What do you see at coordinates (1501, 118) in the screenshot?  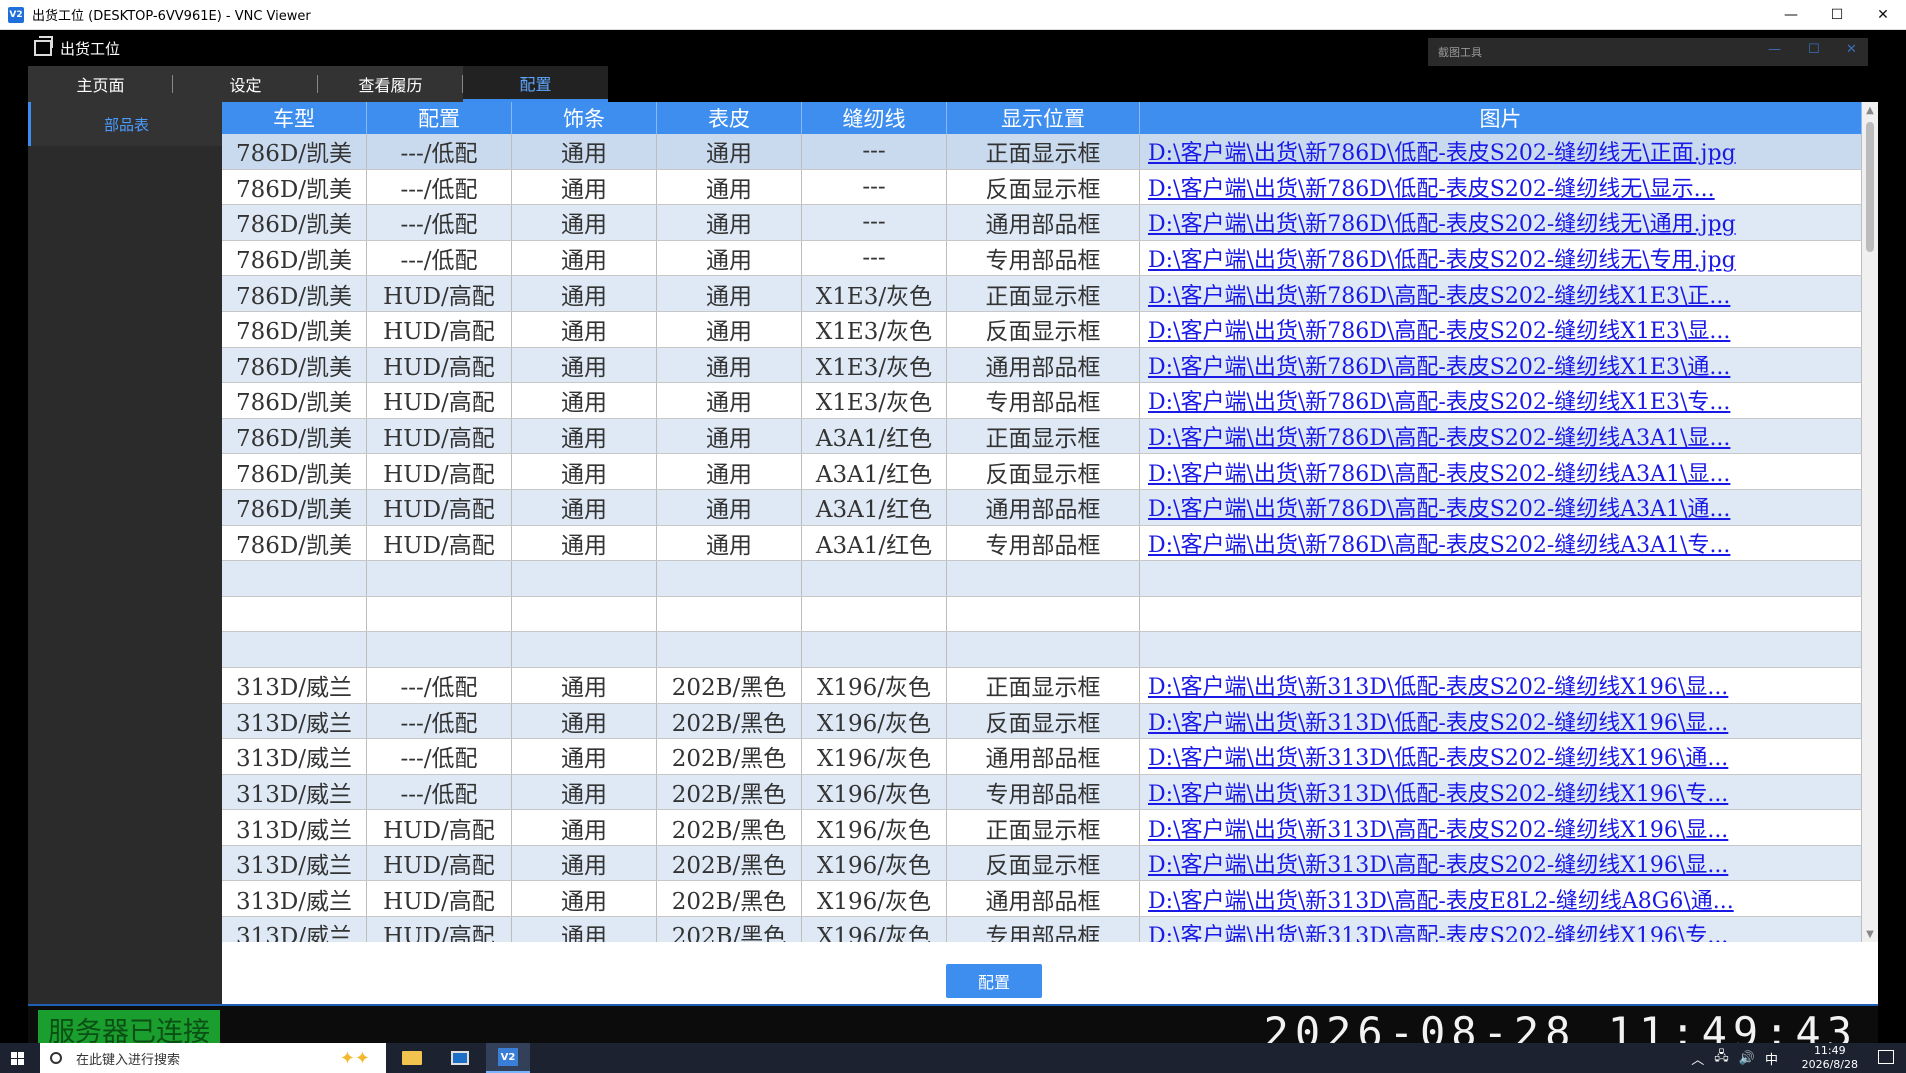 I see `column-header-image: 图片` at bounding box center [1501, 118].